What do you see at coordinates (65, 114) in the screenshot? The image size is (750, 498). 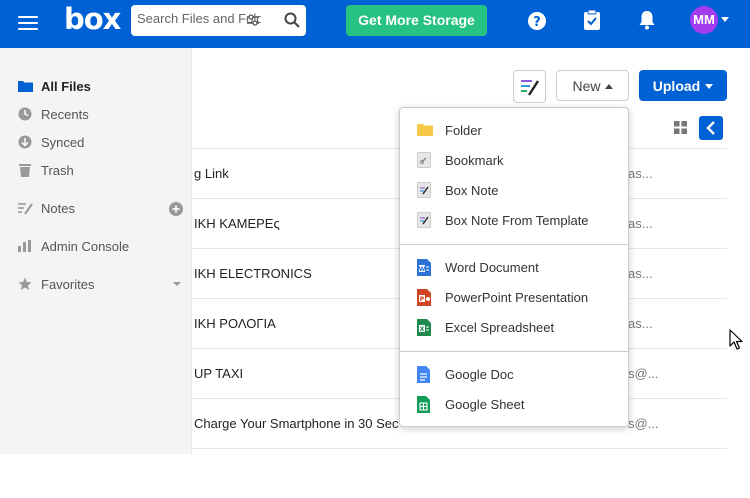 I see `sidebar-item-label: Recents` at bounding box center [65, 114].